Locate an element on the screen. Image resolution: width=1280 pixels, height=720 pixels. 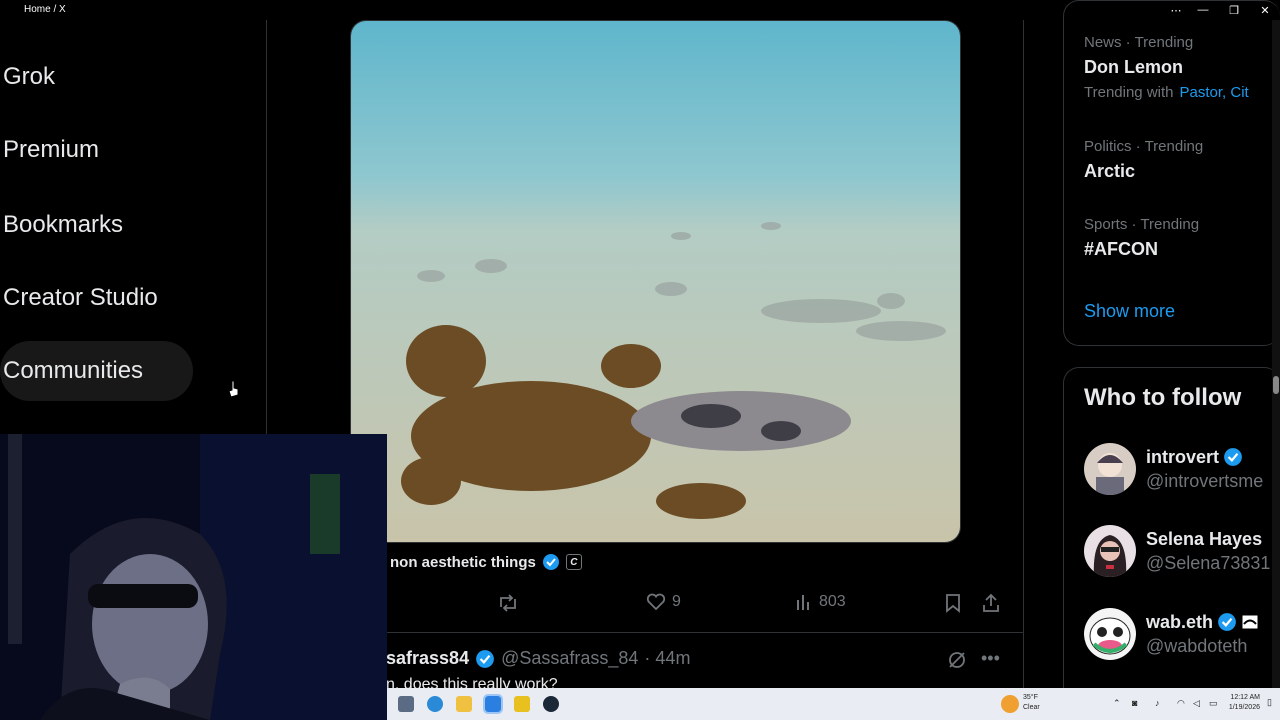
post-author-line: non aesthetic things C is located at coordinates (486, 562).